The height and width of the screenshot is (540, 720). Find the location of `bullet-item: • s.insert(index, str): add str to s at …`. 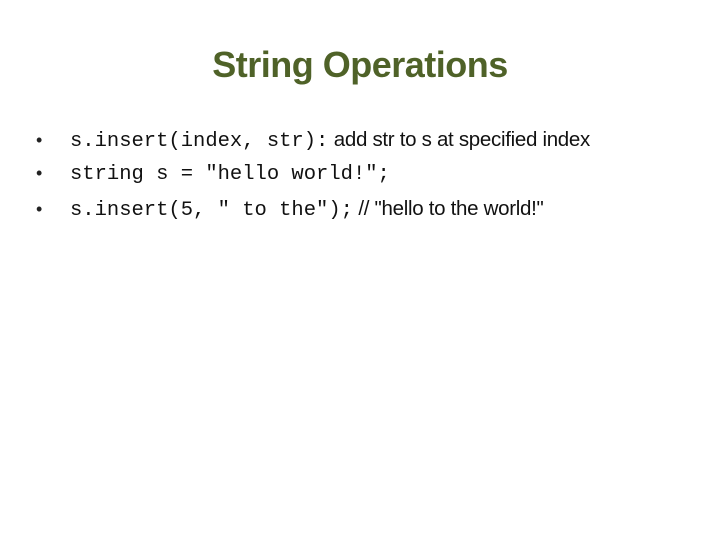

bullet-item: • s.insert(index, str): add str to s at … is located at coordinates (313, 145).